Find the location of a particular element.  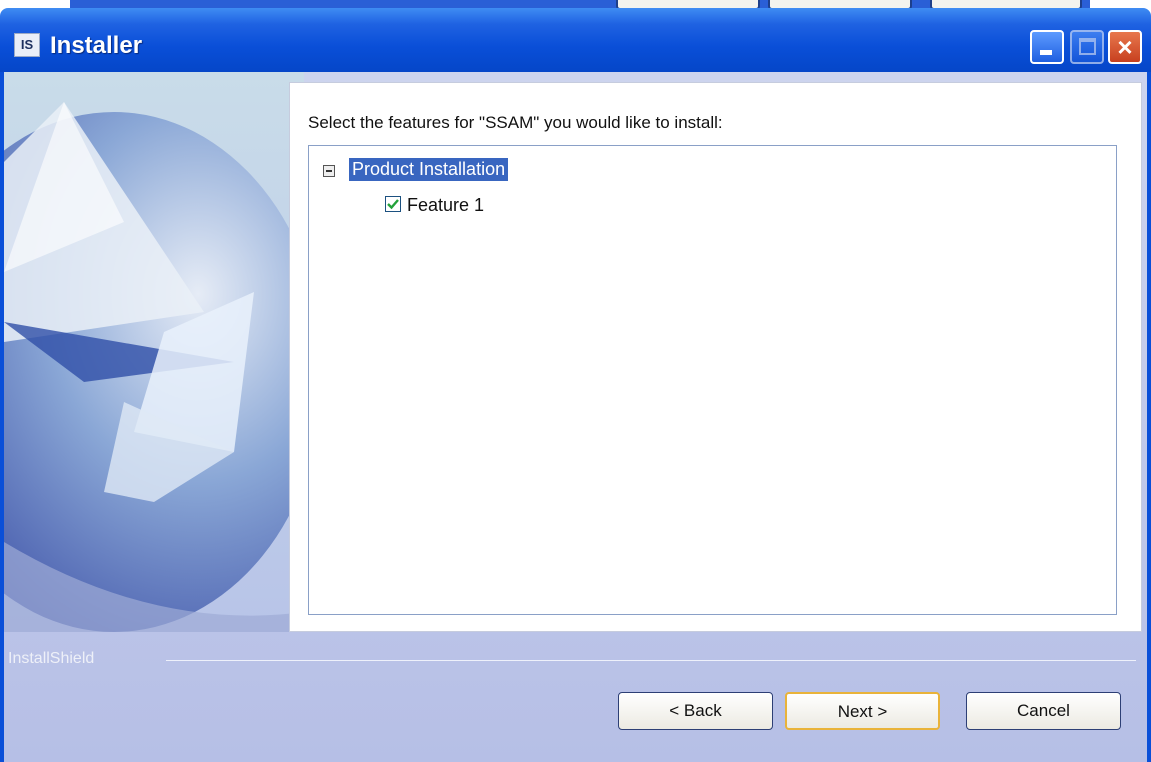

separator-line is located at coordinates (651, 660).